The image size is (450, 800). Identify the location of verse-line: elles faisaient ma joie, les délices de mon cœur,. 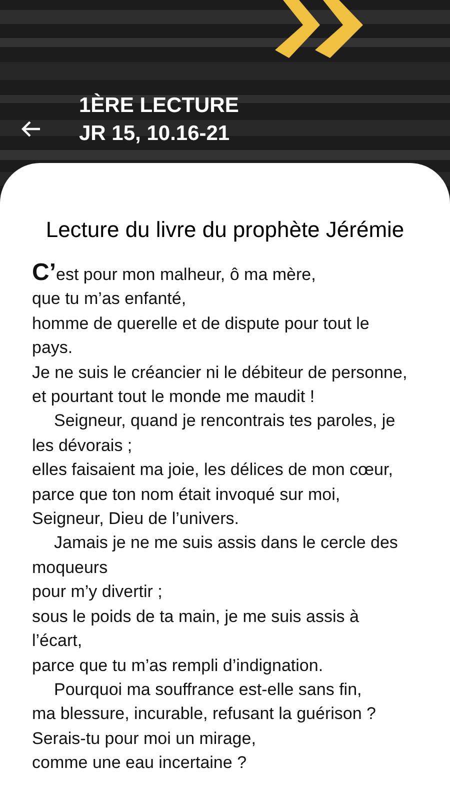
(213, 470).